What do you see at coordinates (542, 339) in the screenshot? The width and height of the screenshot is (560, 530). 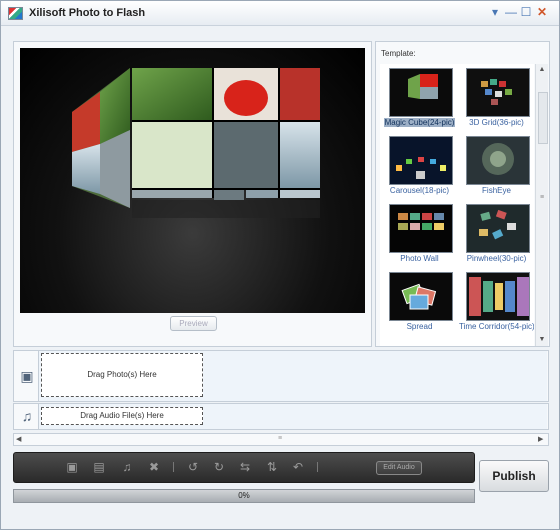 I see `scroll-down-icon: ▼` at bounding box center [542, 339].